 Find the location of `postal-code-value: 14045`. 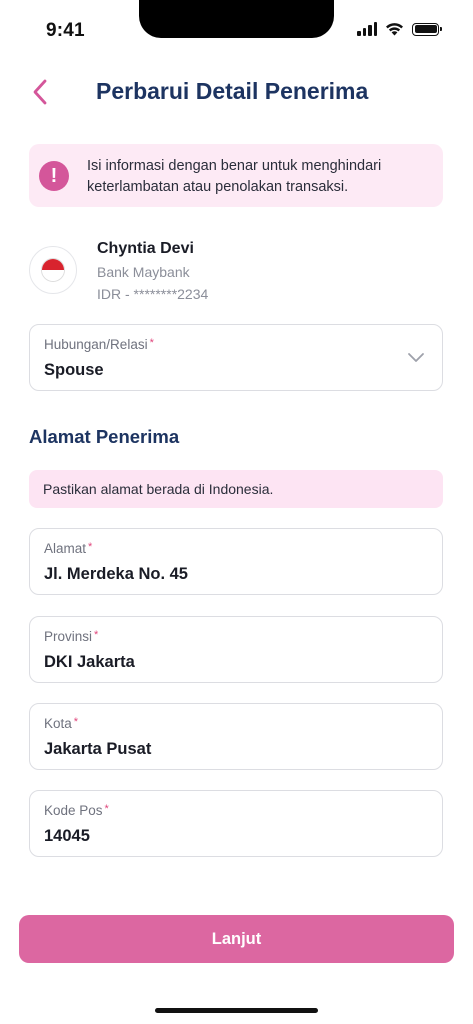

postal-code-value: 14045 is located at coordinates (67, 836).